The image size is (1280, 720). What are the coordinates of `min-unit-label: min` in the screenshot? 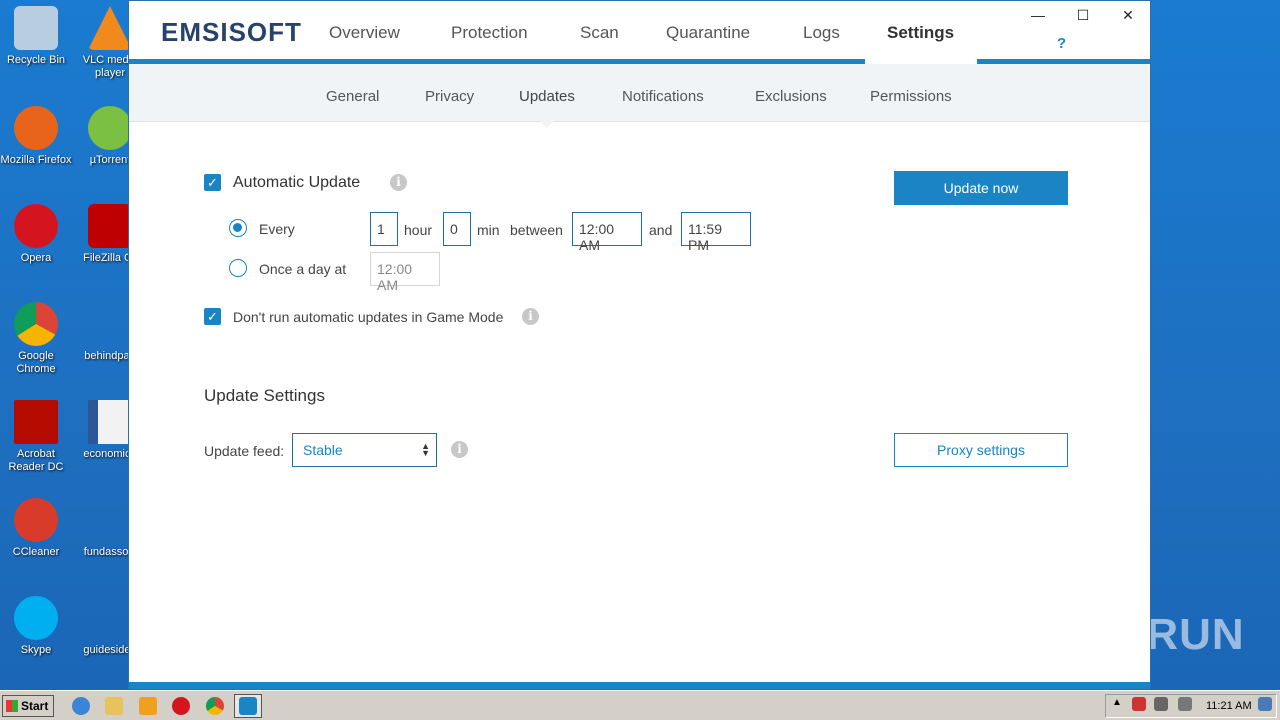 It's located at (488, 230).